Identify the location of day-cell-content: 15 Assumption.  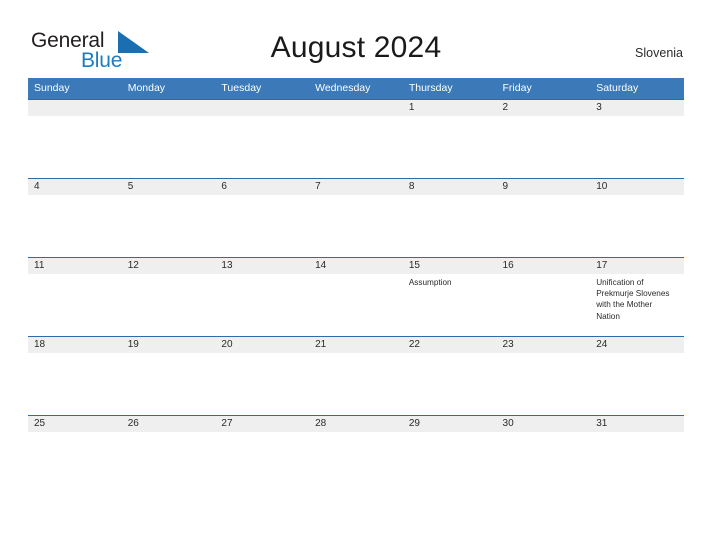
(449, 297).